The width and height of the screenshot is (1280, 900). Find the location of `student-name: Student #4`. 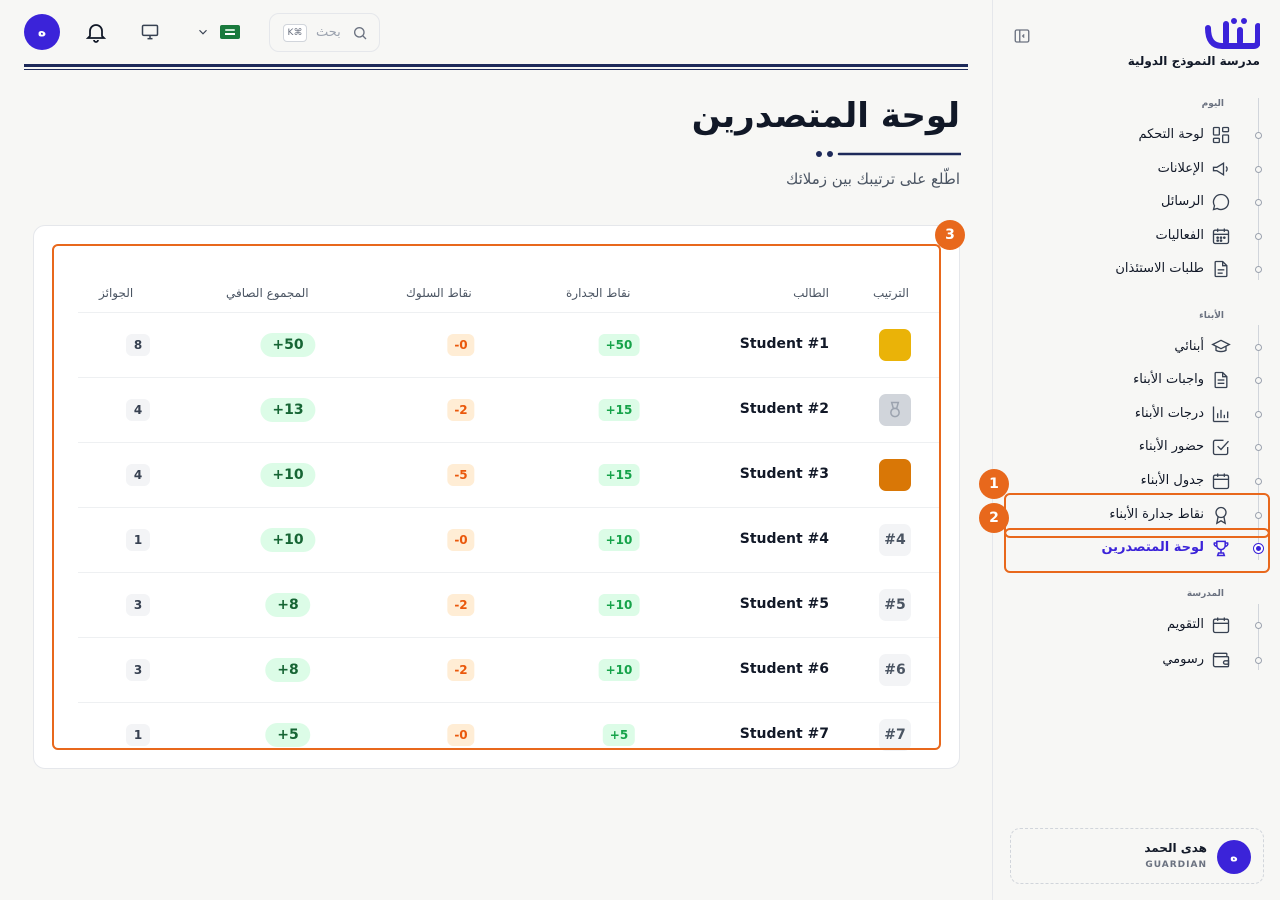

student-name: Student #4 is located at coordinates (784, 539).